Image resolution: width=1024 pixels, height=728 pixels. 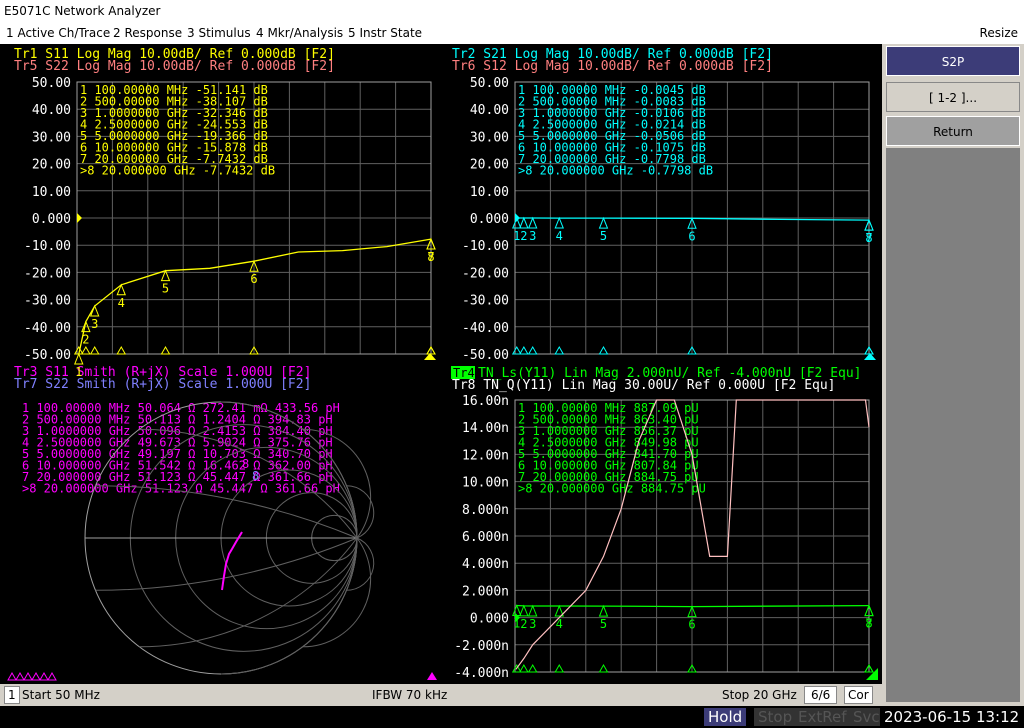 What do you see at coordinates (517, 218) in the screenshot?
I see `reference-pointer` at bounding box center [517, 218].